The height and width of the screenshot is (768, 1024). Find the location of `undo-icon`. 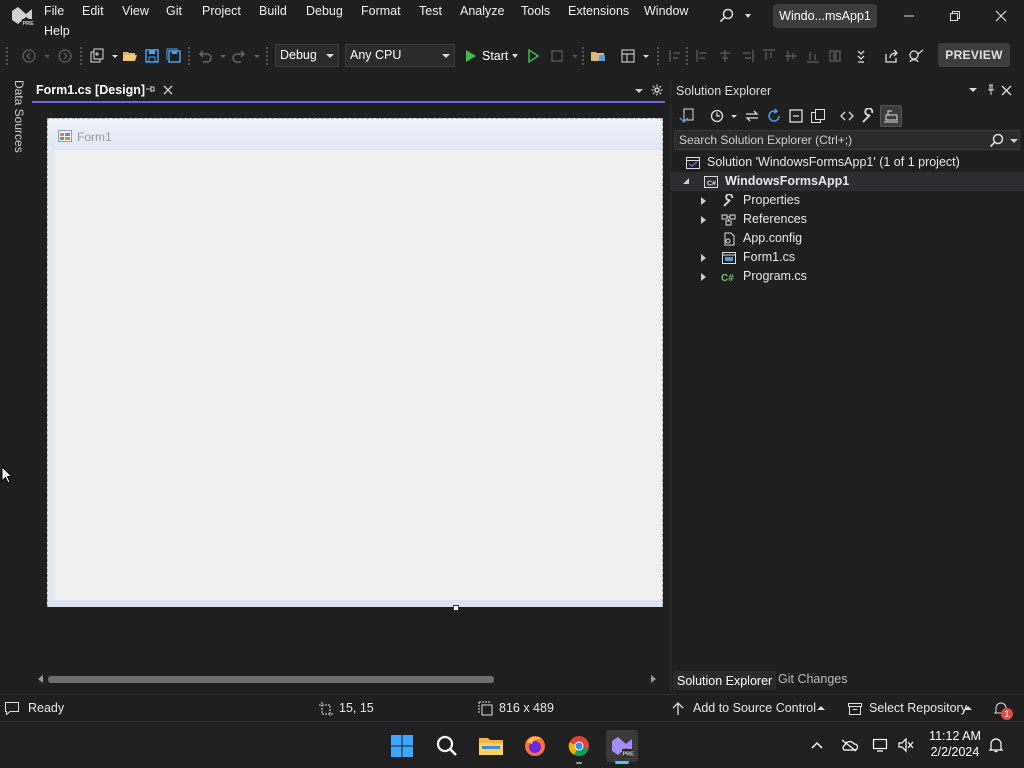

undo-icon is located at coordinates (205, 56).